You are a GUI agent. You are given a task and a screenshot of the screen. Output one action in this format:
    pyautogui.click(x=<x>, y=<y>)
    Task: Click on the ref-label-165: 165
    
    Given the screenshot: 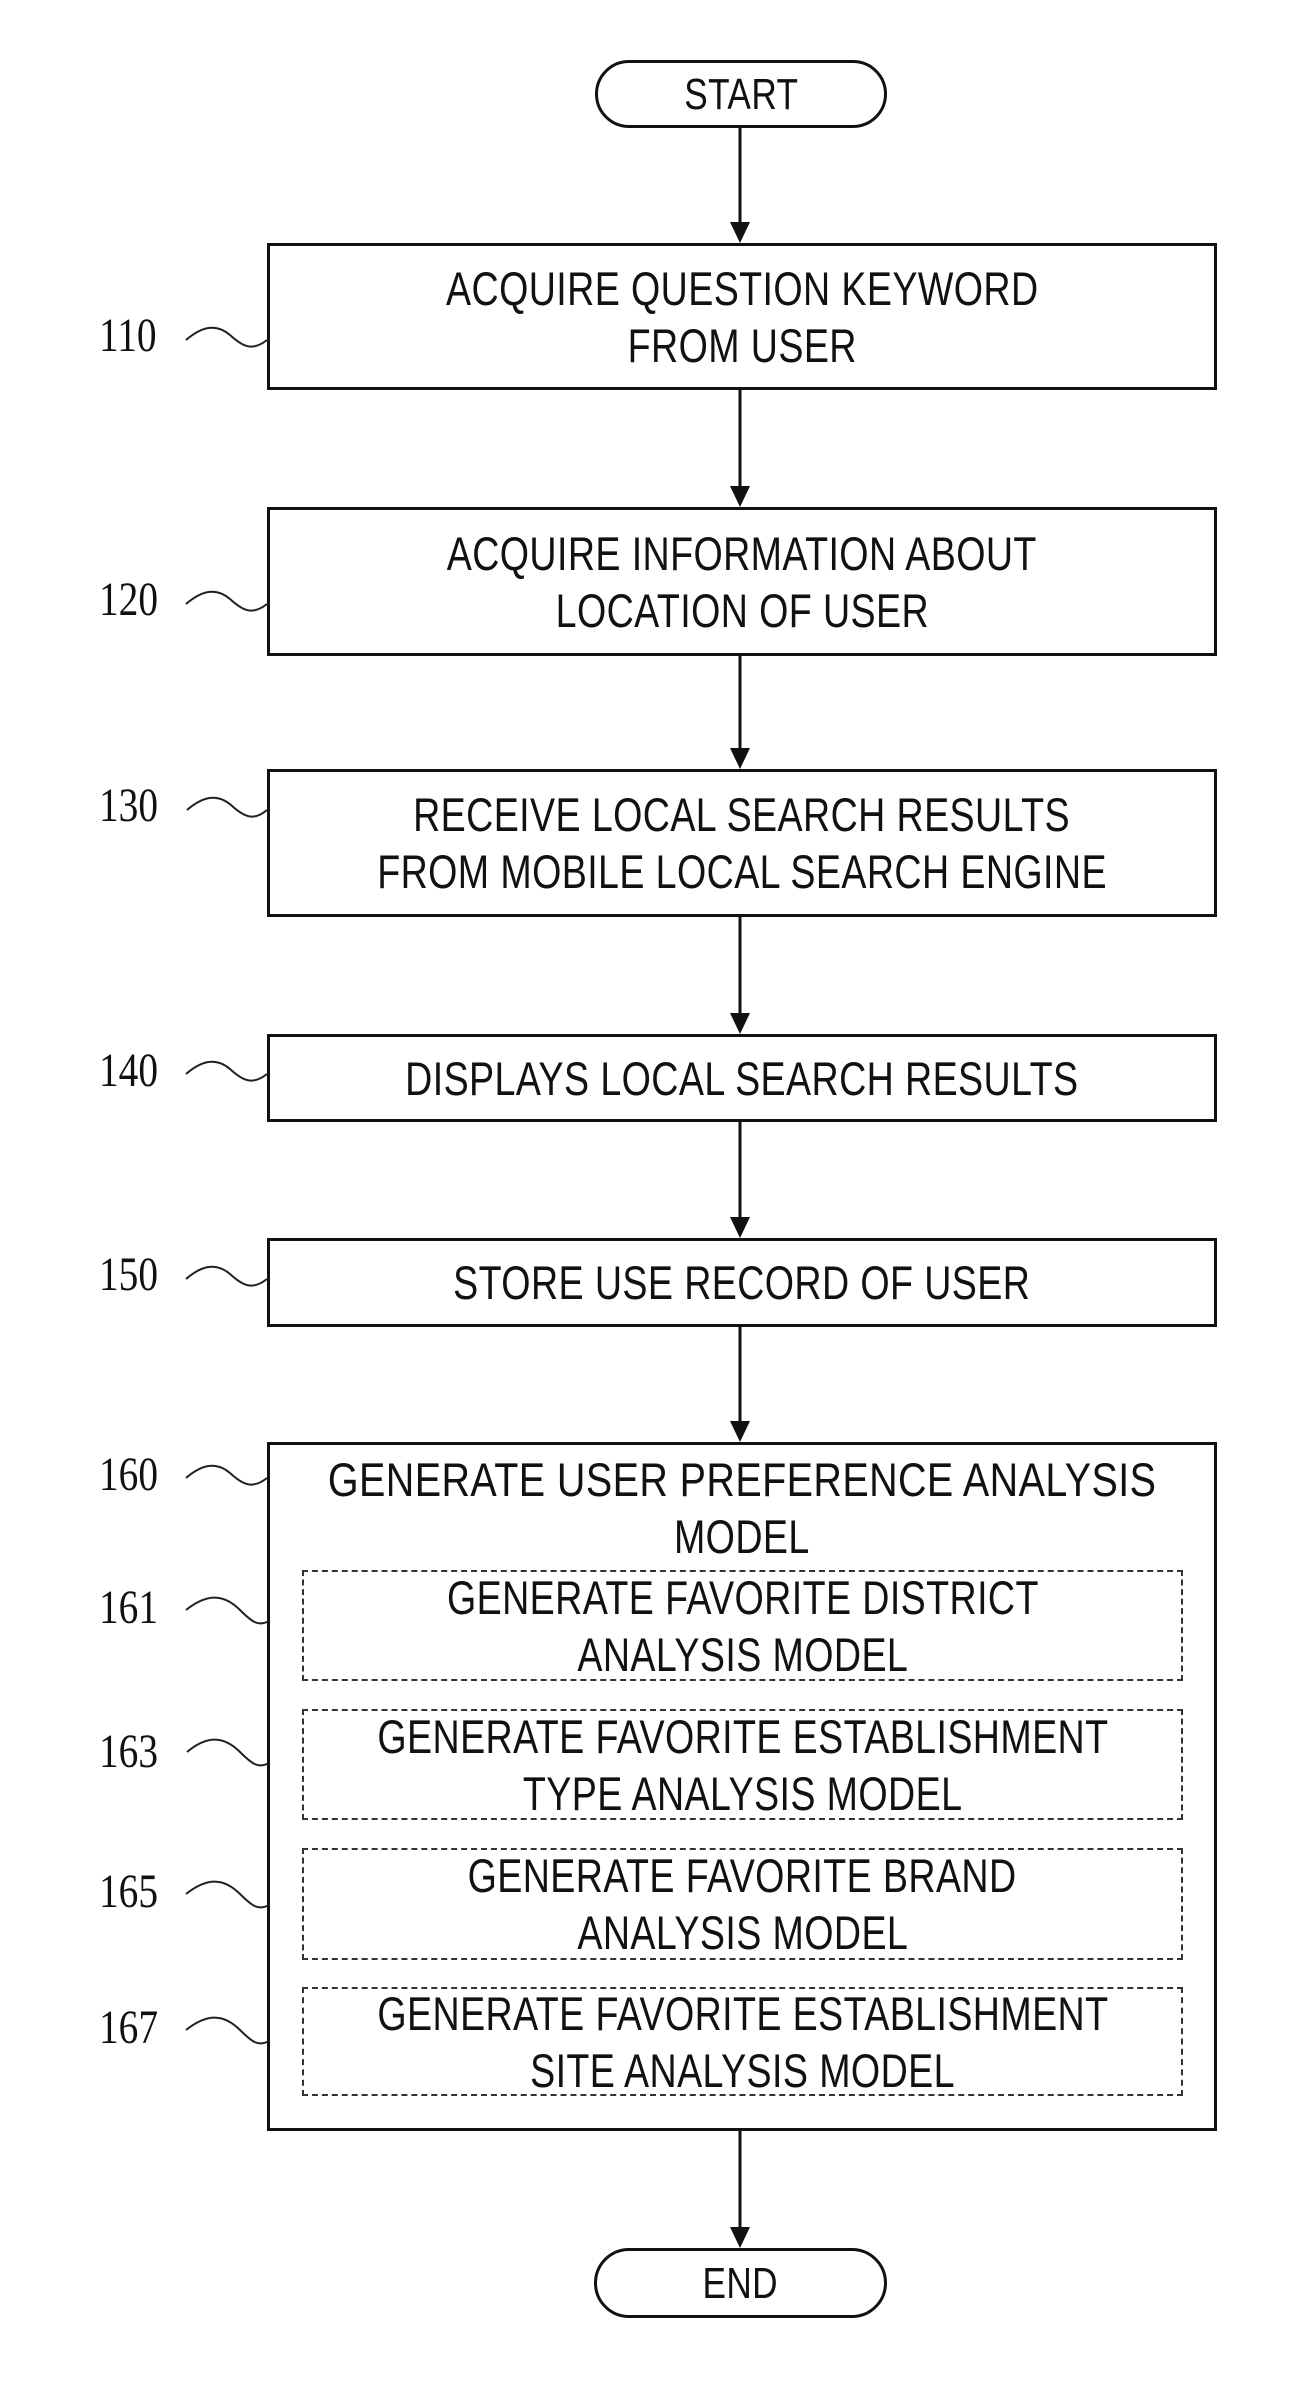 What is the action you would take?
    pyautogui.click(x=129, y=1891)
    